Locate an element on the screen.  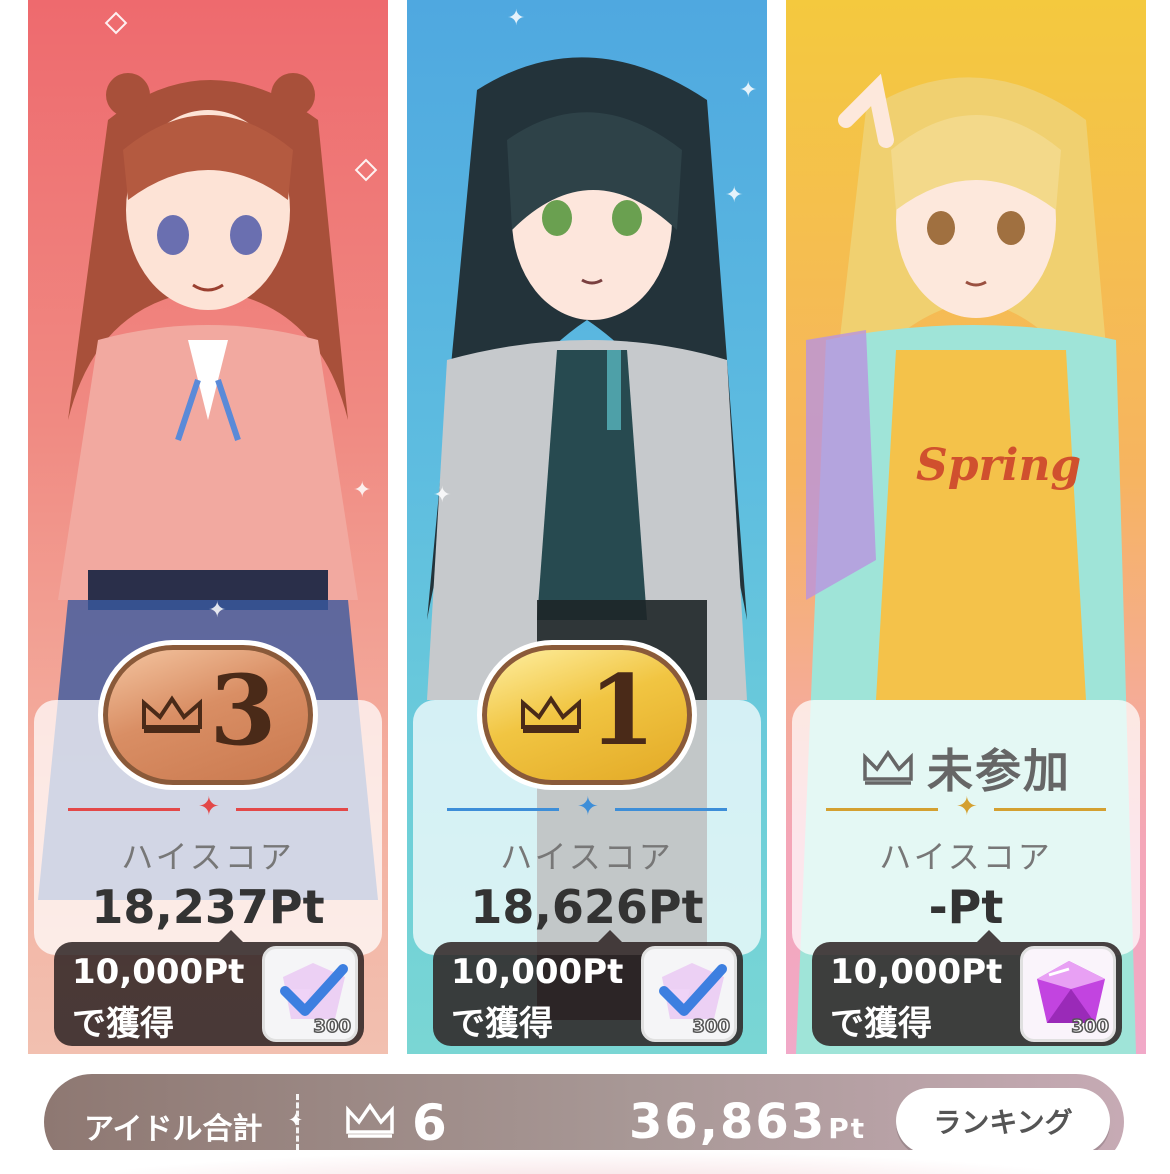
total-label: アイドル合計 is located at coordinates (173, 1129).